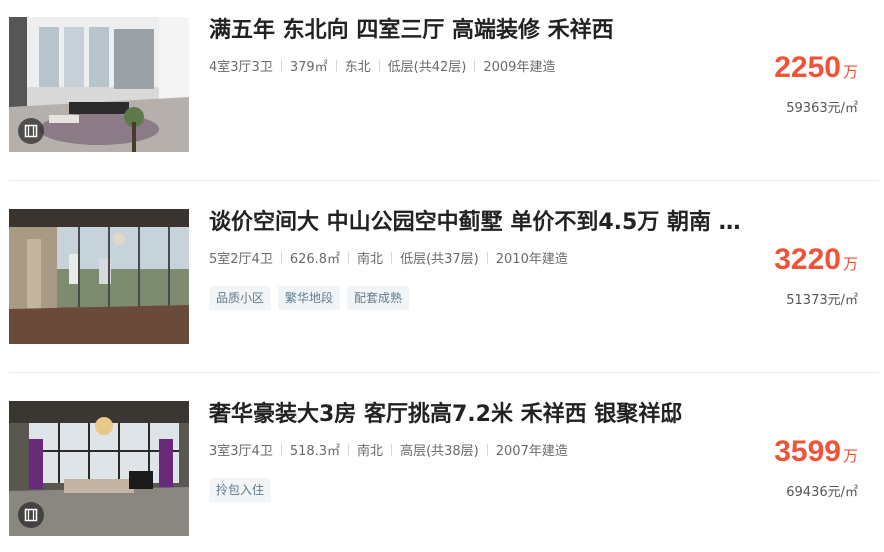  Describe the element at coordinates (388, 260) in the screenshot. I see `listing-specs: 5室2厅4卫 626.8㎡ 南北 低层(共37层) 2010年建造` at that location.